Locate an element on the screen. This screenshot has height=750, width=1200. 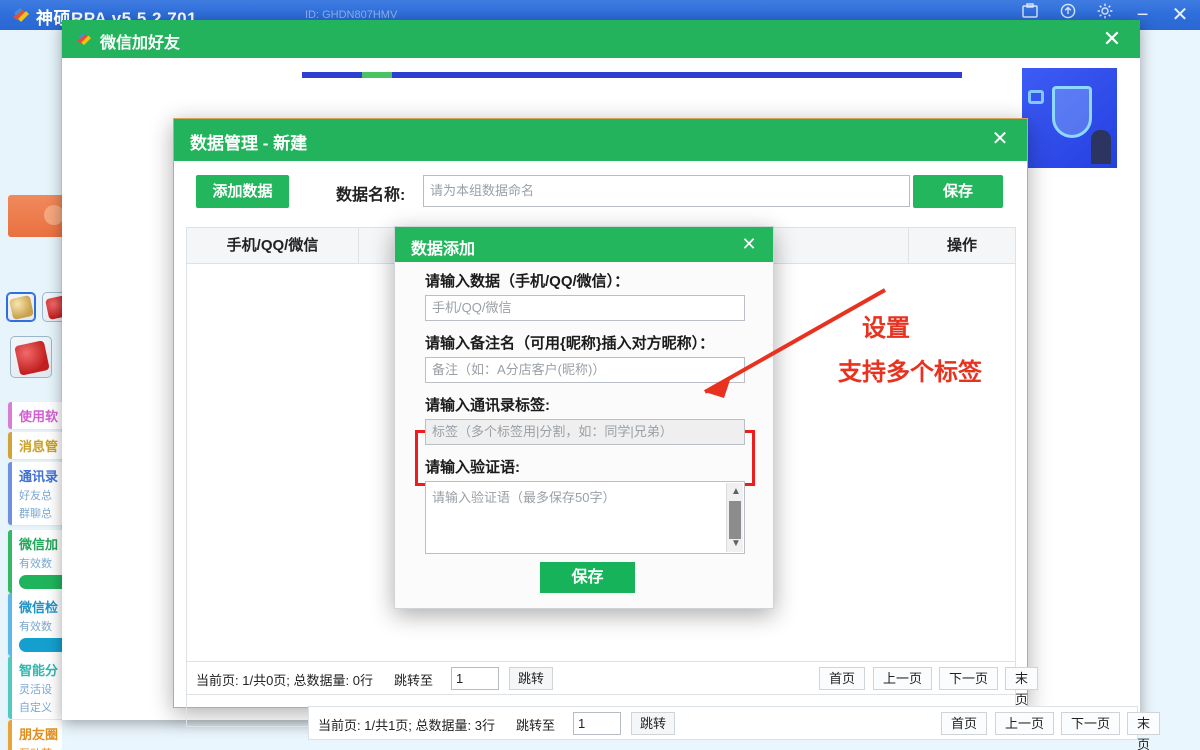
wechat-window-title: 微信加好友 is located at coordinates (140, 43).